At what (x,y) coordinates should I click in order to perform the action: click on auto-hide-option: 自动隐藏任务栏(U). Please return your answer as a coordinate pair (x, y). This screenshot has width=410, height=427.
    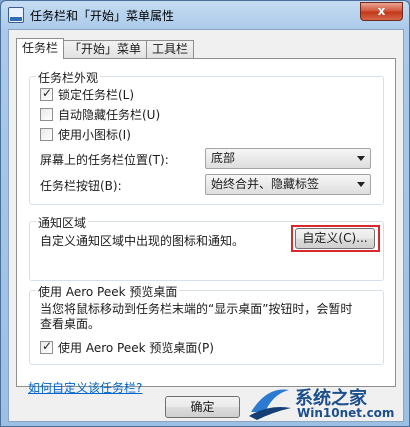
    Looking at the image, I should click on (100, 114).